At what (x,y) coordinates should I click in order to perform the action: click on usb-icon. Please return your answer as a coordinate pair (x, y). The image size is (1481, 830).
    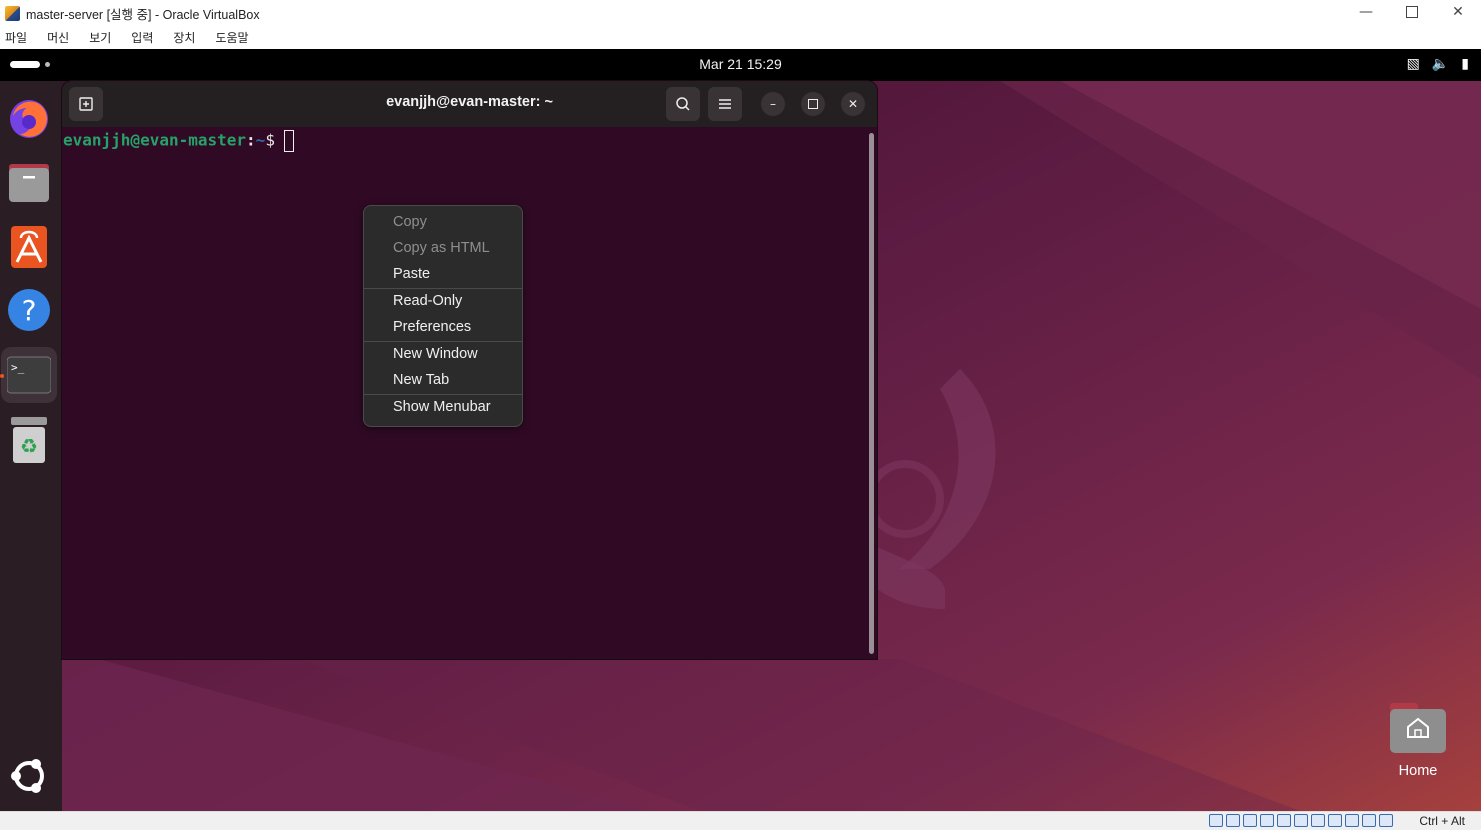
    Looking at the image, I should click on (1284, 820).